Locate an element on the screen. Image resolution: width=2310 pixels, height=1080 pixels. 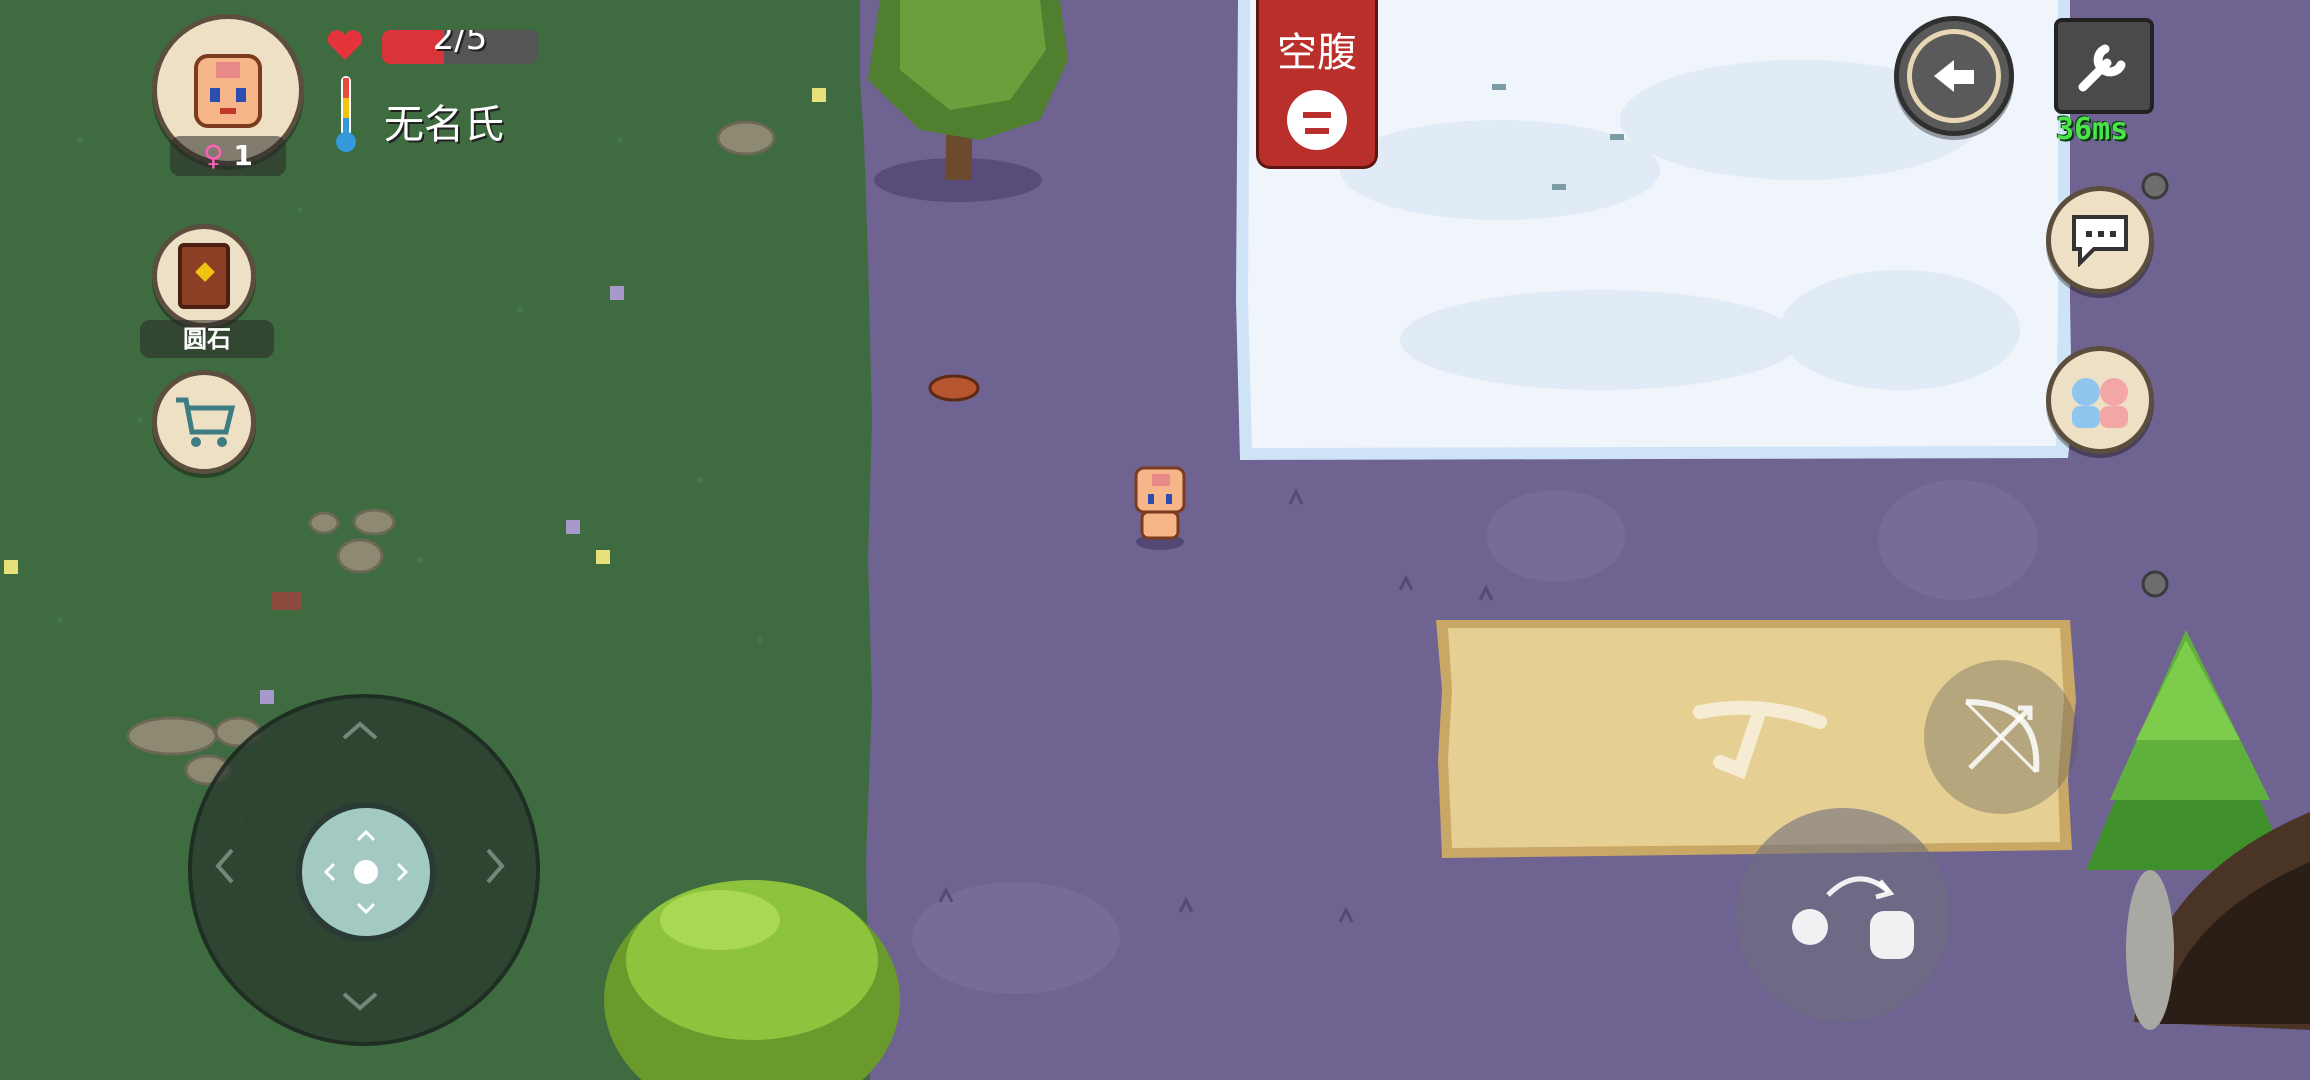
friends-button is located at coordinates (2100, 400).